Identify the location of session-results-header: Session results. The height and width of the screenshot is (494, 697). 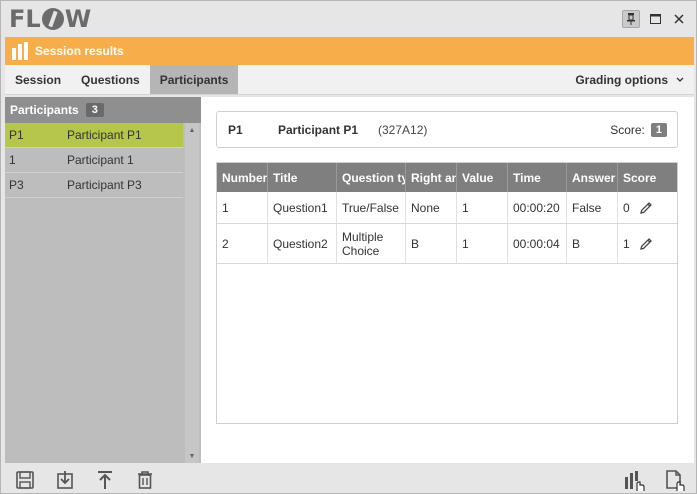
(349, 51).